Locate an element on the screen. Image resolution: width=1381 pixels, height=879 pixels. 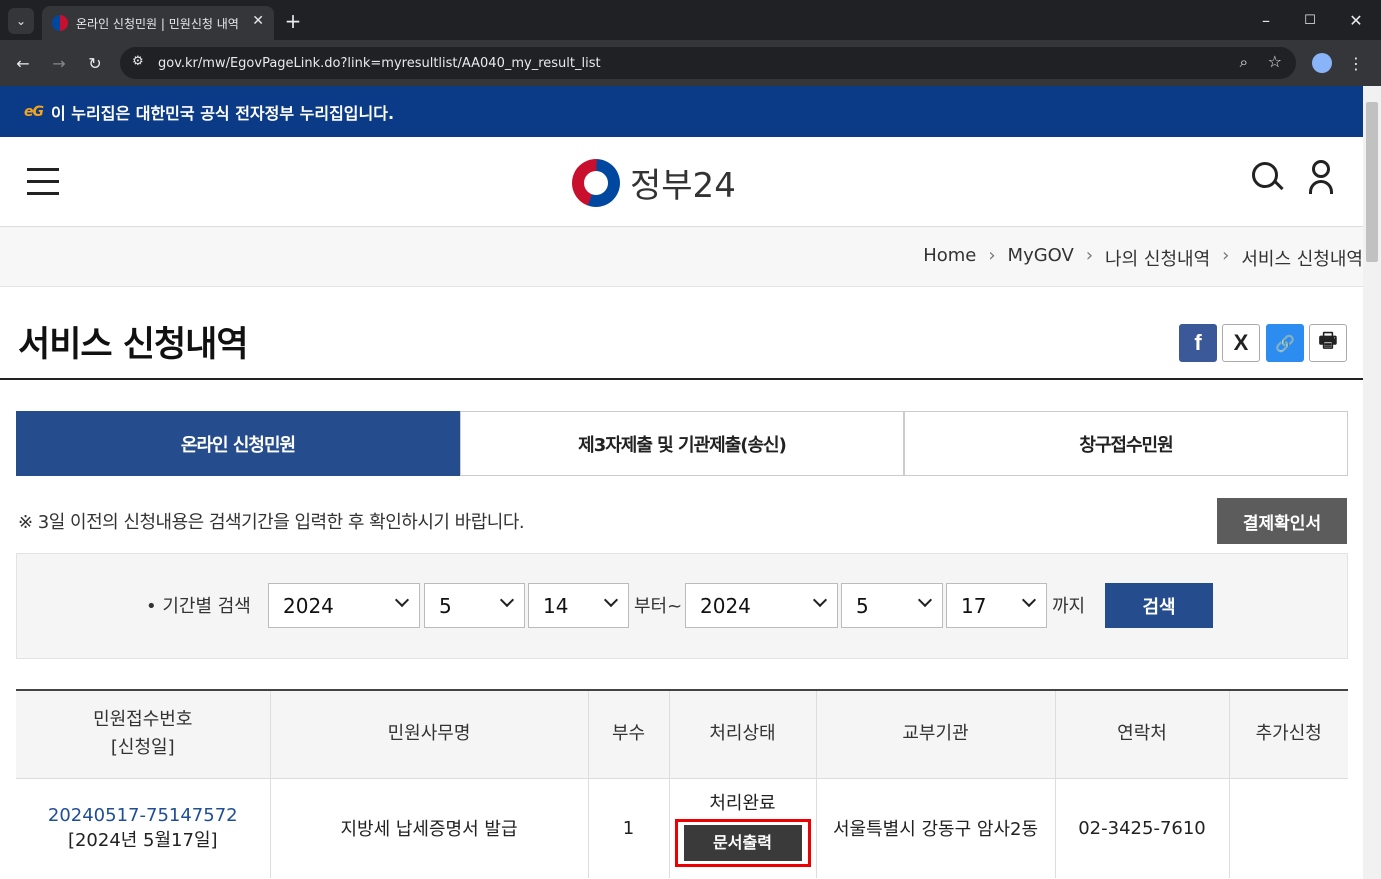
breadcrumb-my-requests: 나의 신청내역 is located at coordinates (1157, 258).